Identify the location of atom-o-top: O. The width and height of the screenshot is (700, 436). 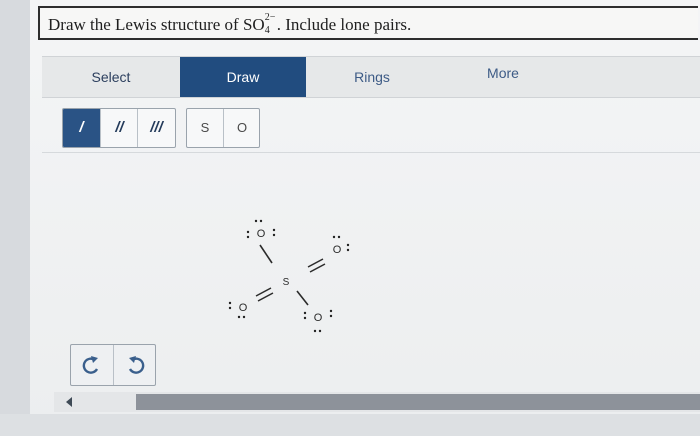
(261, 234).